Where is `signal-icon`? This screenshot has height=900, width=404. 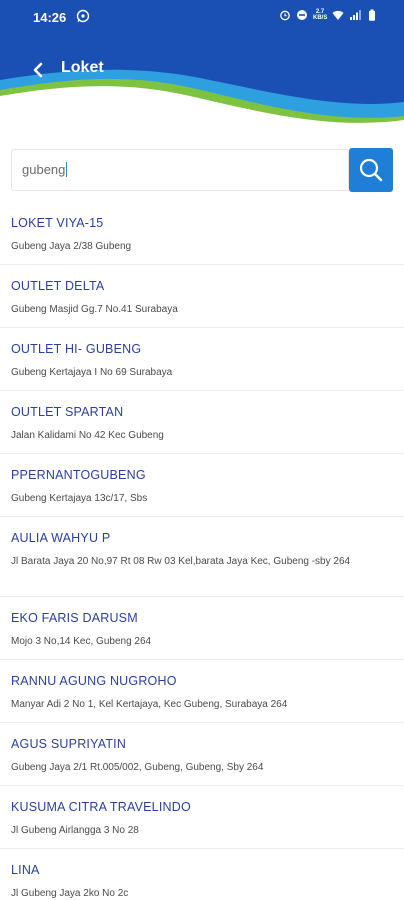 signal-icon is located at coordinates (355, 15).